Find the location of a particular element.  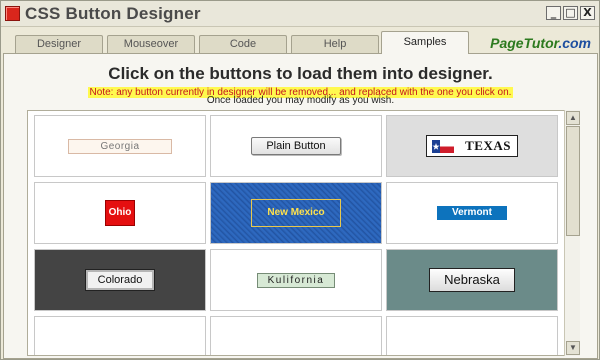

scroll-up-arrow-icon: ▲ is located at coordinates (573, 118).